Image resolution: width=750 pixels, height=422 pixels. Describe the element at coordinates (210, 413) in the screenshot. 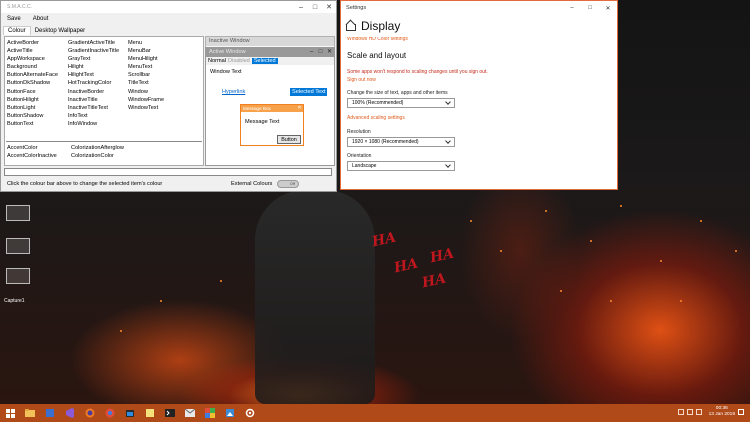

I see `smacc-taskbar-icon` at that location.